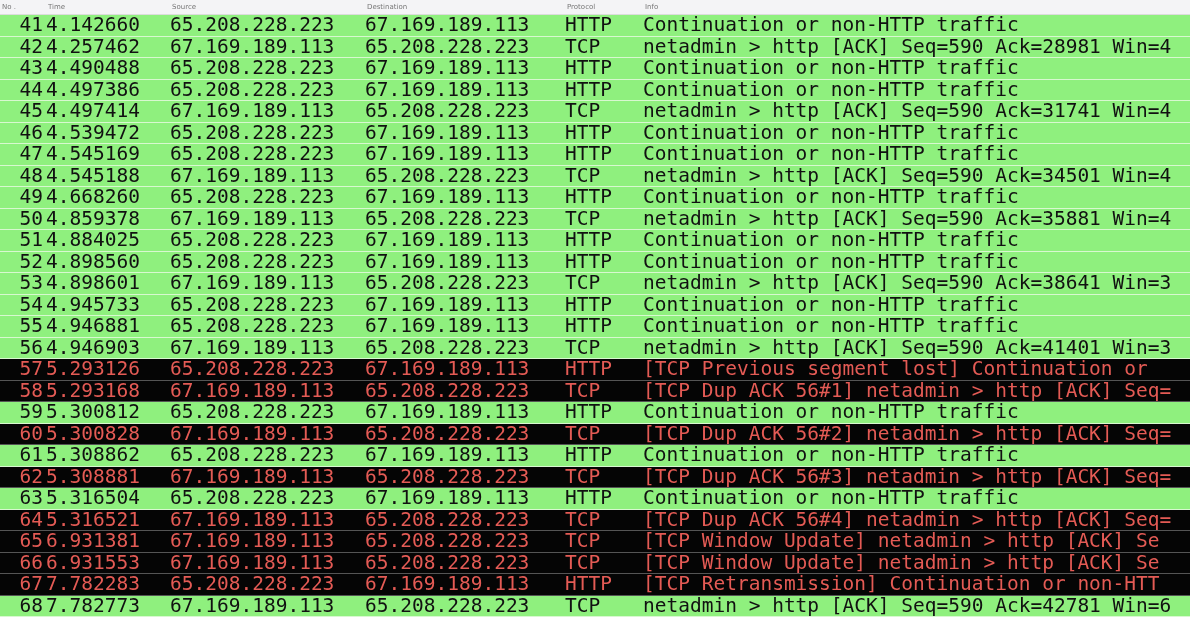 The image size is (1196, 624). Describe the element at coordinates (595, 26) in the screenshot. I see `packet-row: 41 4.142660 65.208.228.223 67.169.189.113 HTTP Continuation or non-HTTP traffic` at that location.